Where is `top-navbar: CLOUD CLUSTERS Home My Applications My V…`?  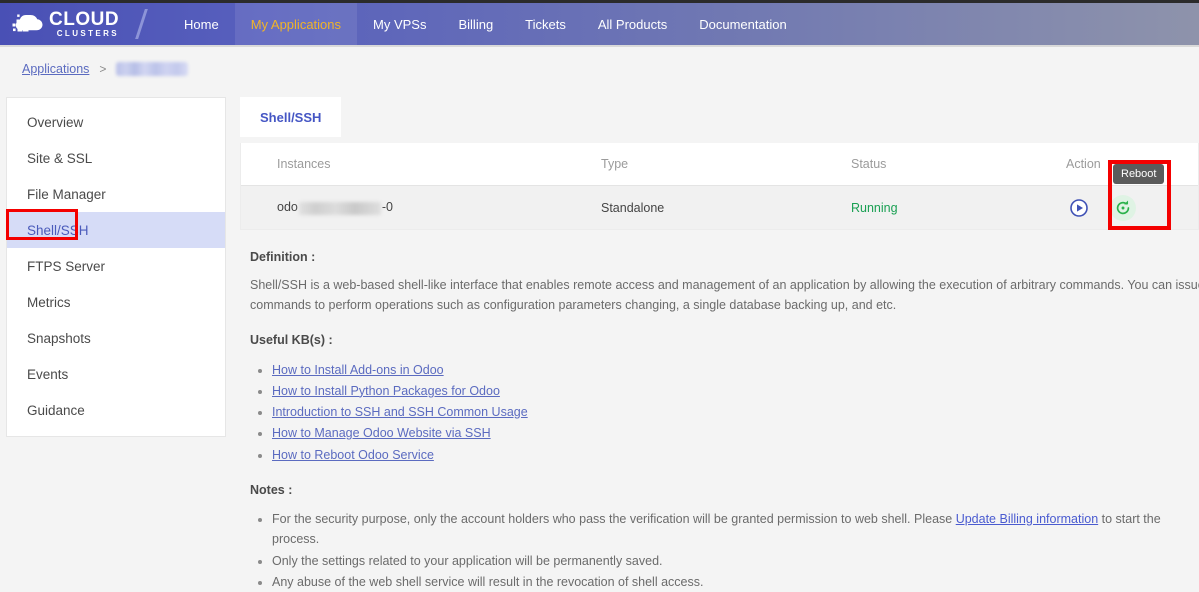
top-navbar: CLOUD CLUSTERS Home My Applications My V… is located at coordinates (599, 22).